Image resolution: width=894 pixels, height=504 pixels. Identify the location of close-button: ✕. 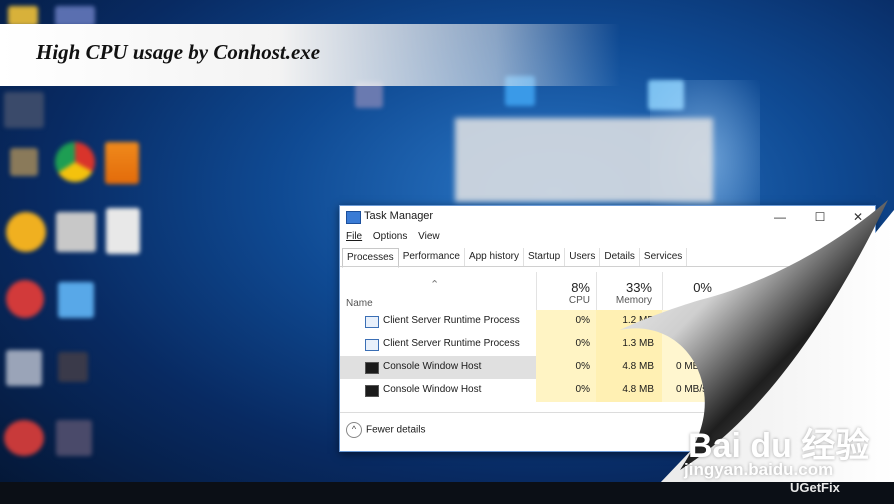
(858, 217).